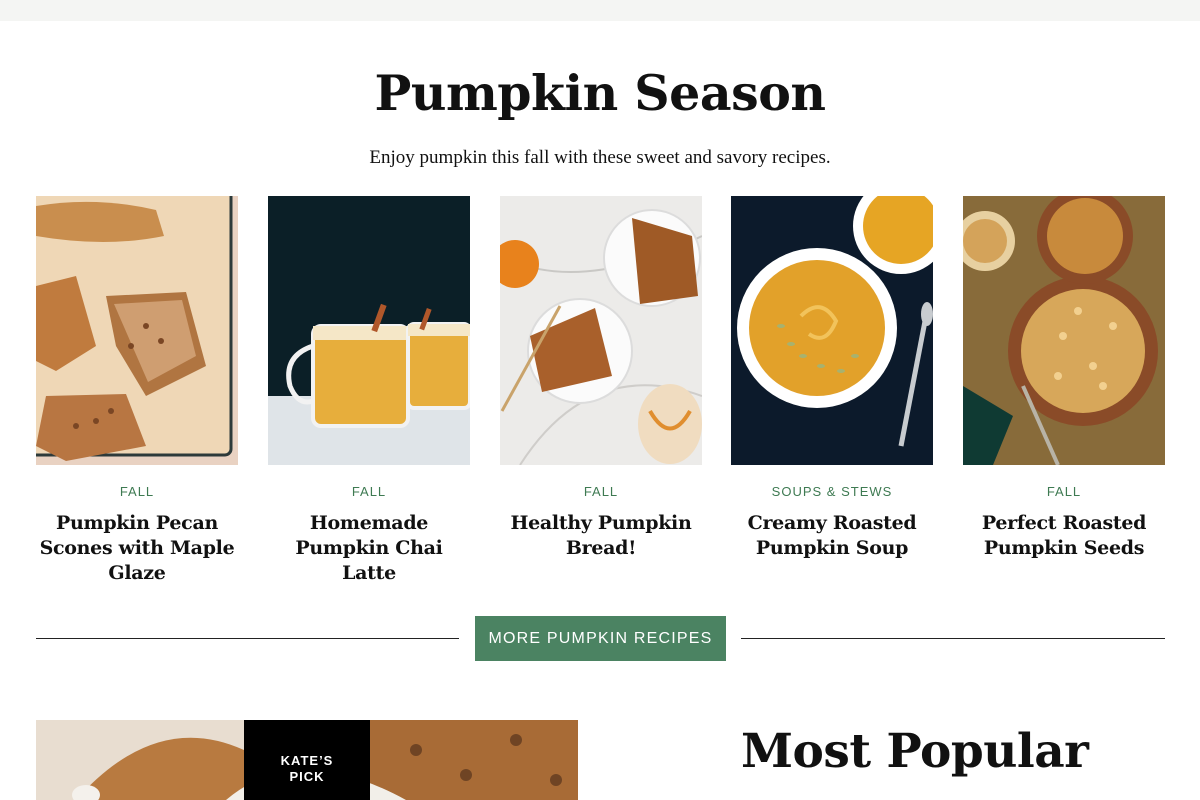 This screenshot has width=1200, height=800. I want to click on recipe-title: Homemade Pumpkin Chai Latte, so click(369, 548).